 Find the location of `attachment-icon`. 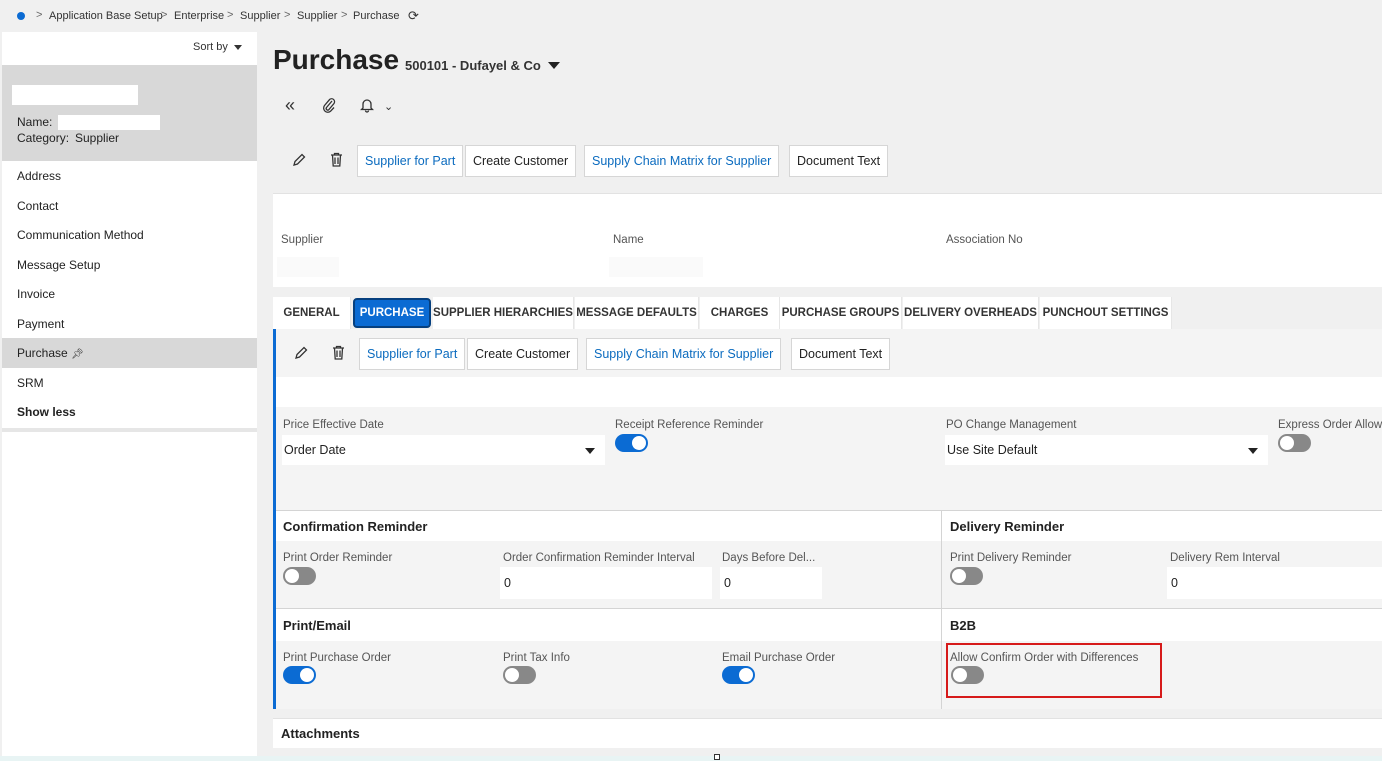

attachment-icon is located at coordinates (329, 107).